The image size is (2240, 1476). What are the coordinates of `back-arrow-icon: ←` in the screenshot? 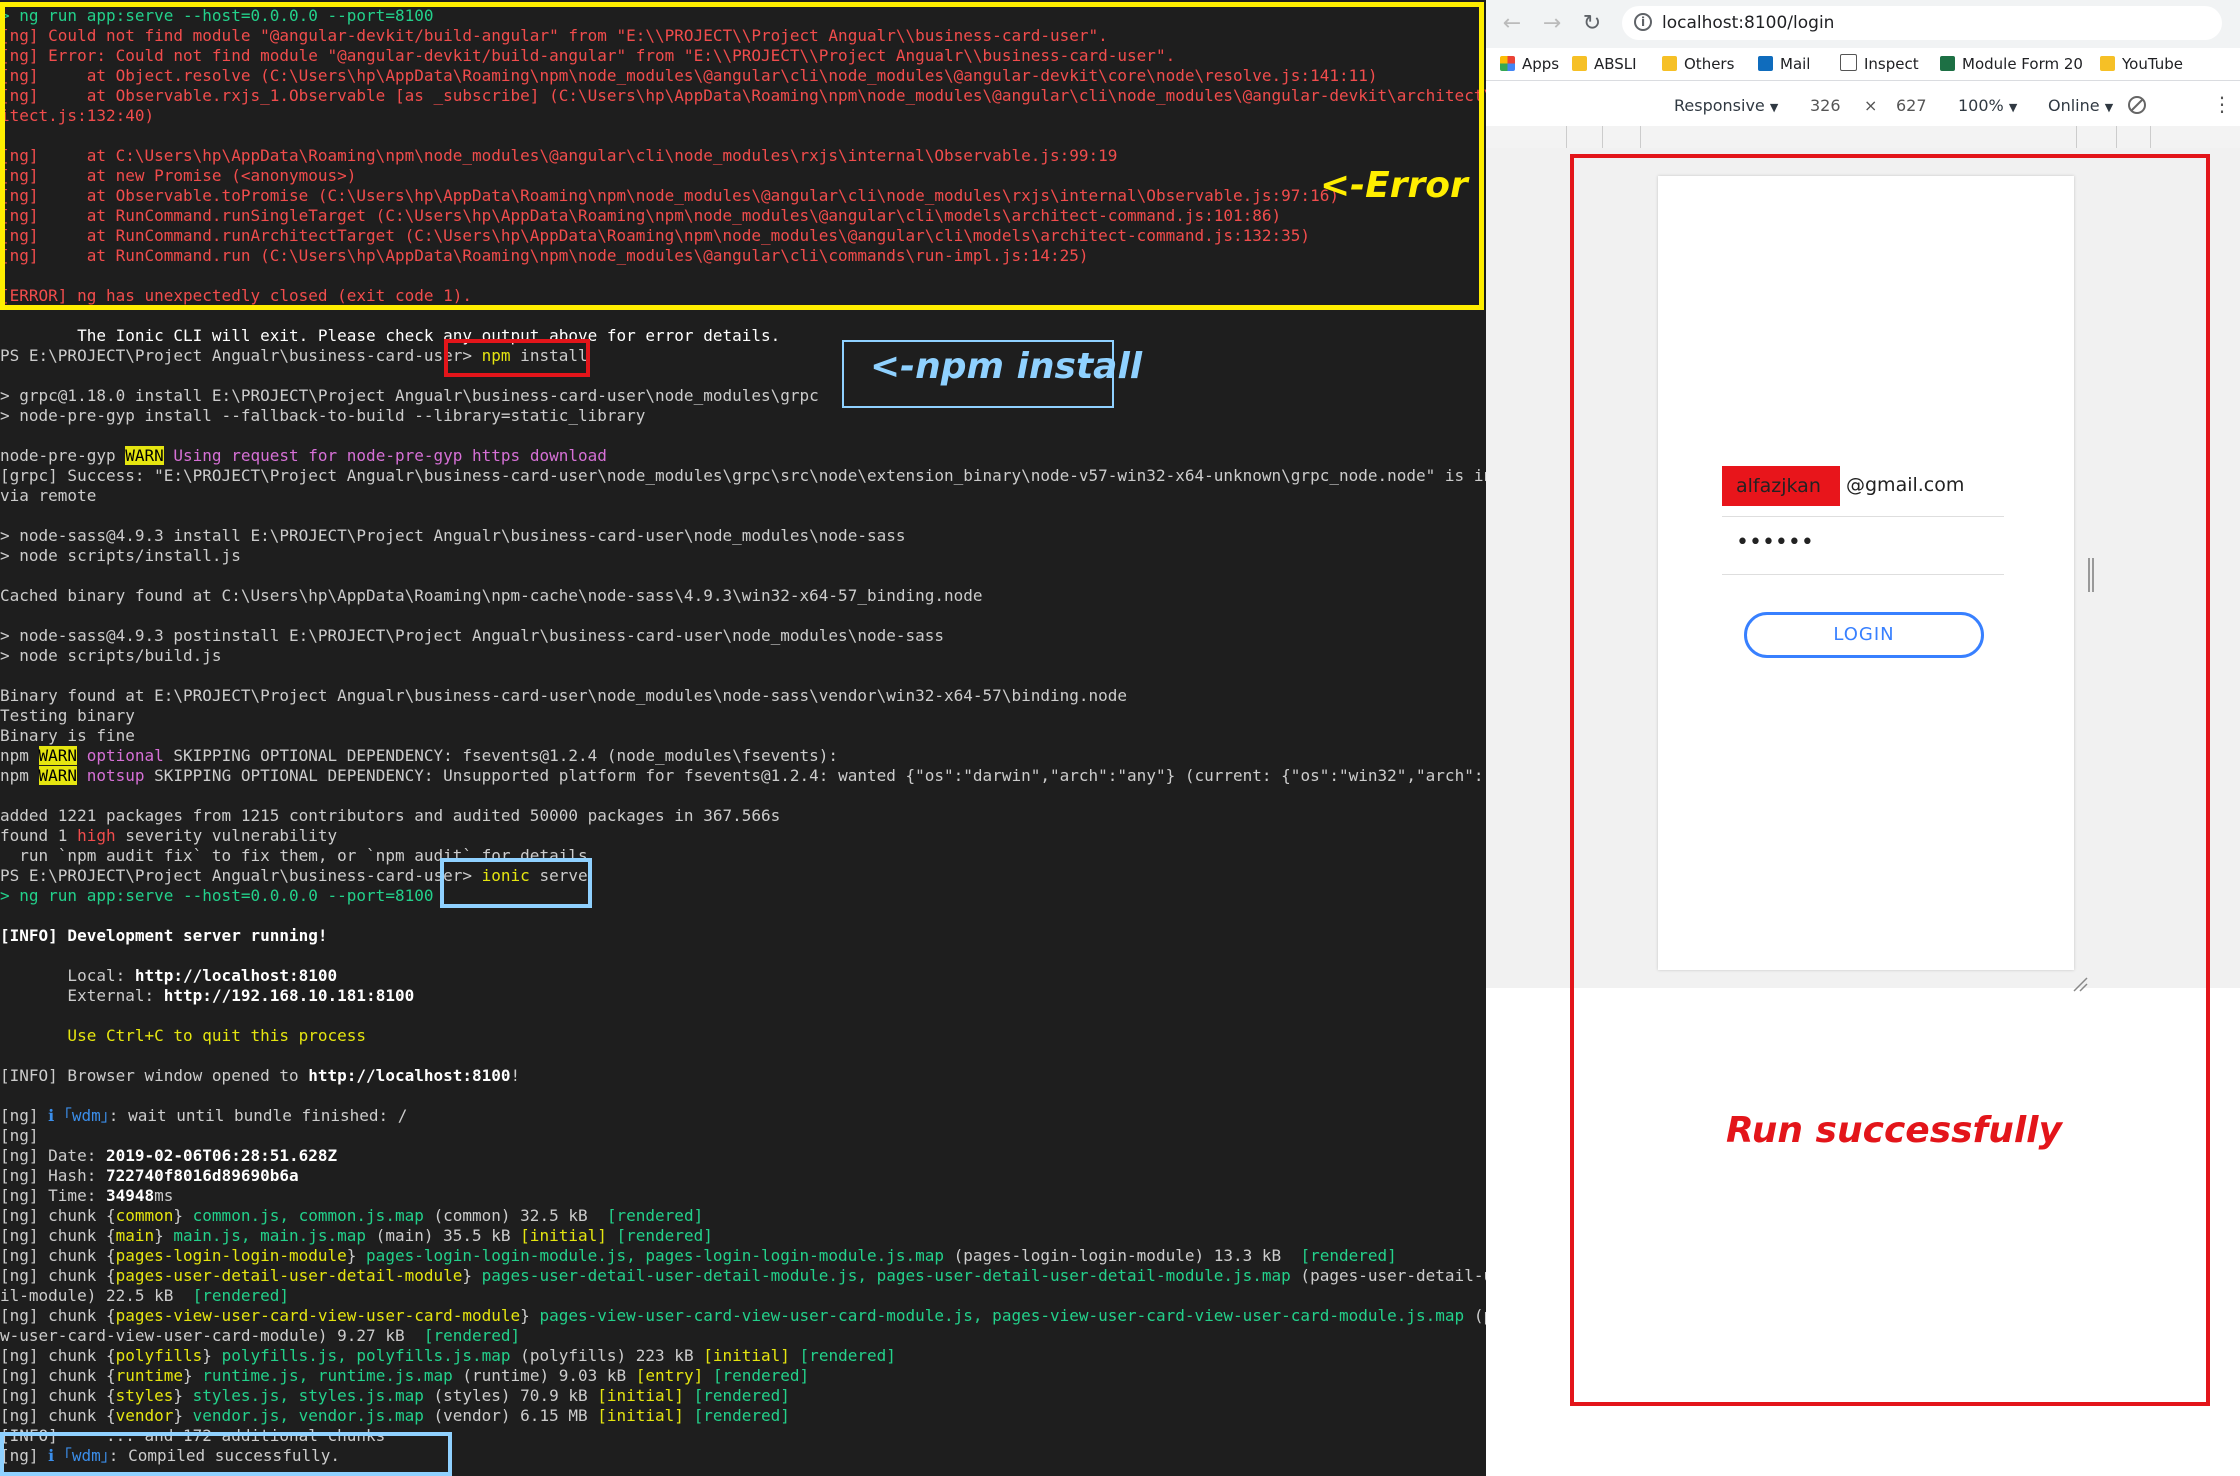 It's located at (1512, 24).